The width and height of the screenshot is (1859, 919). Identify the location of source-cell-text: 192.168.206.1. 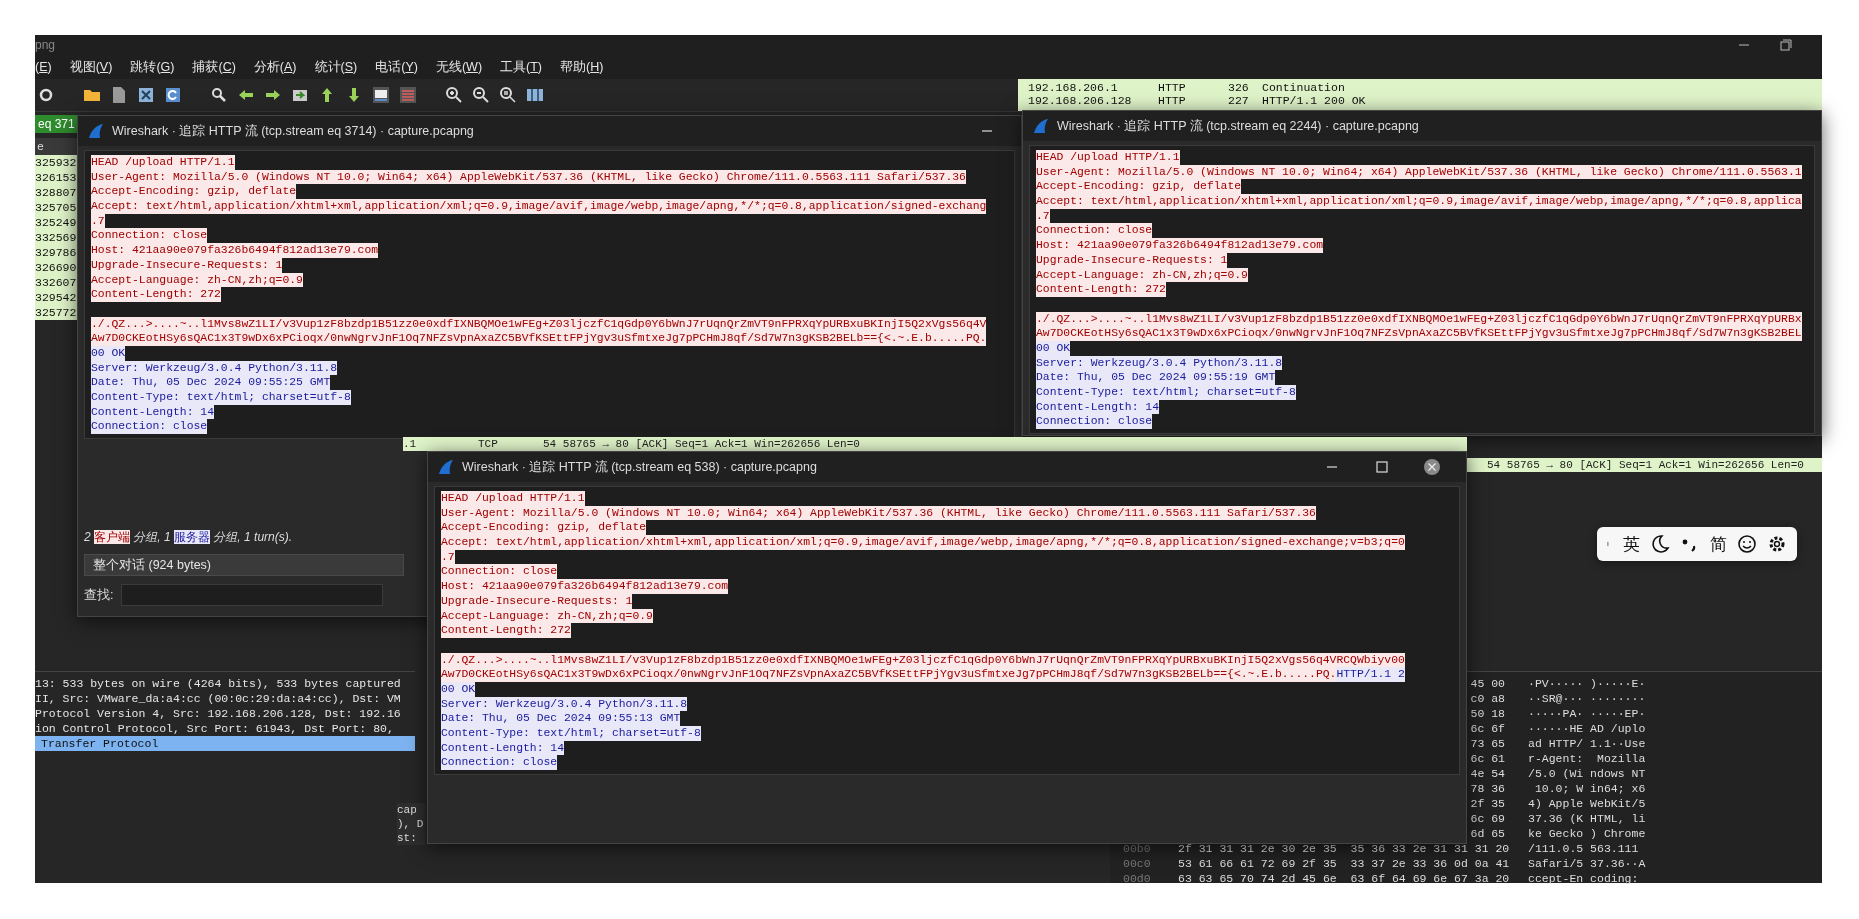
(1073, 87).